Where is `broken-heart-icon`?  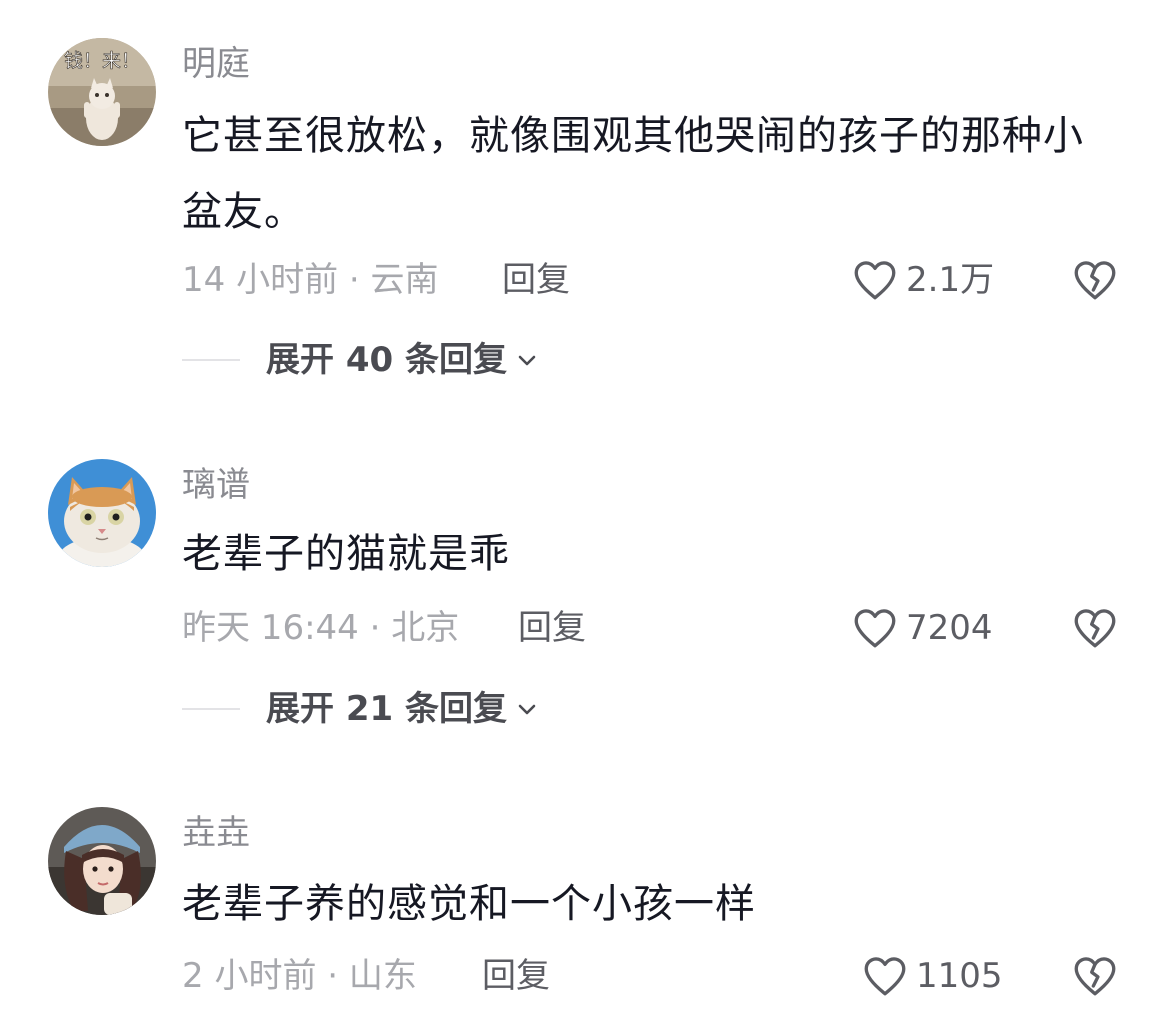 broken-heart-icon is located at coordinates (1095, 976).